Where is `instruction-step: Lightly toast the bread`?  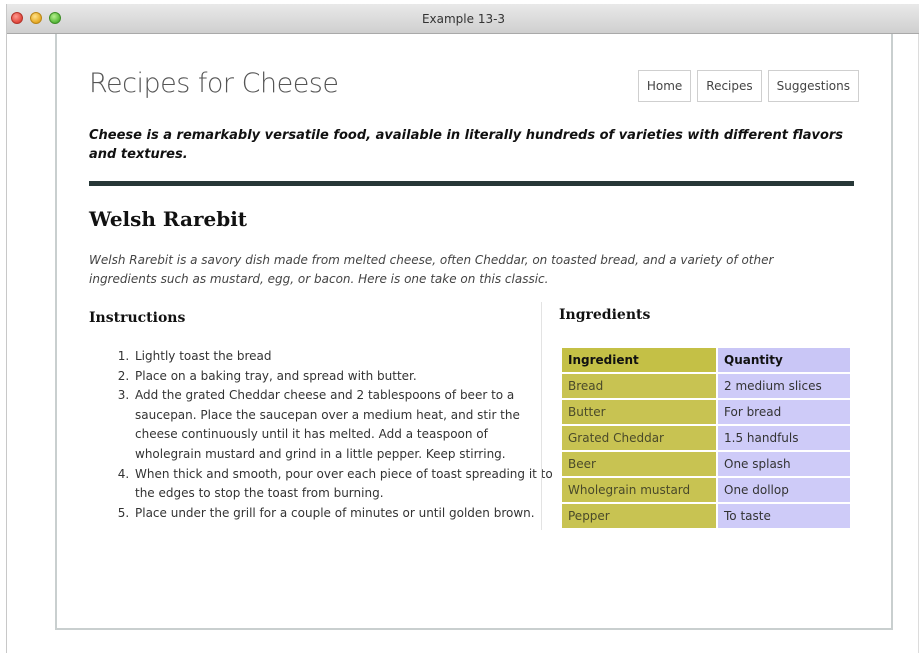
instruction-step: Lightly toast the bread is located at coordinates (343, 357).